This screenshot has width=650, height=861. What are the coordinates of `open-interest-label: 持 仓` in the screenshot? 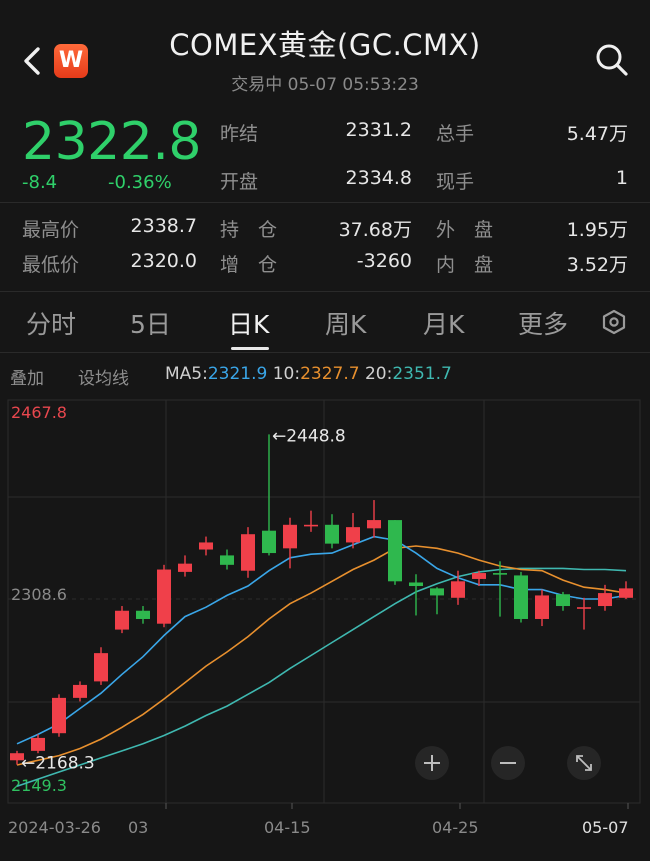 It's located at (249, 230).